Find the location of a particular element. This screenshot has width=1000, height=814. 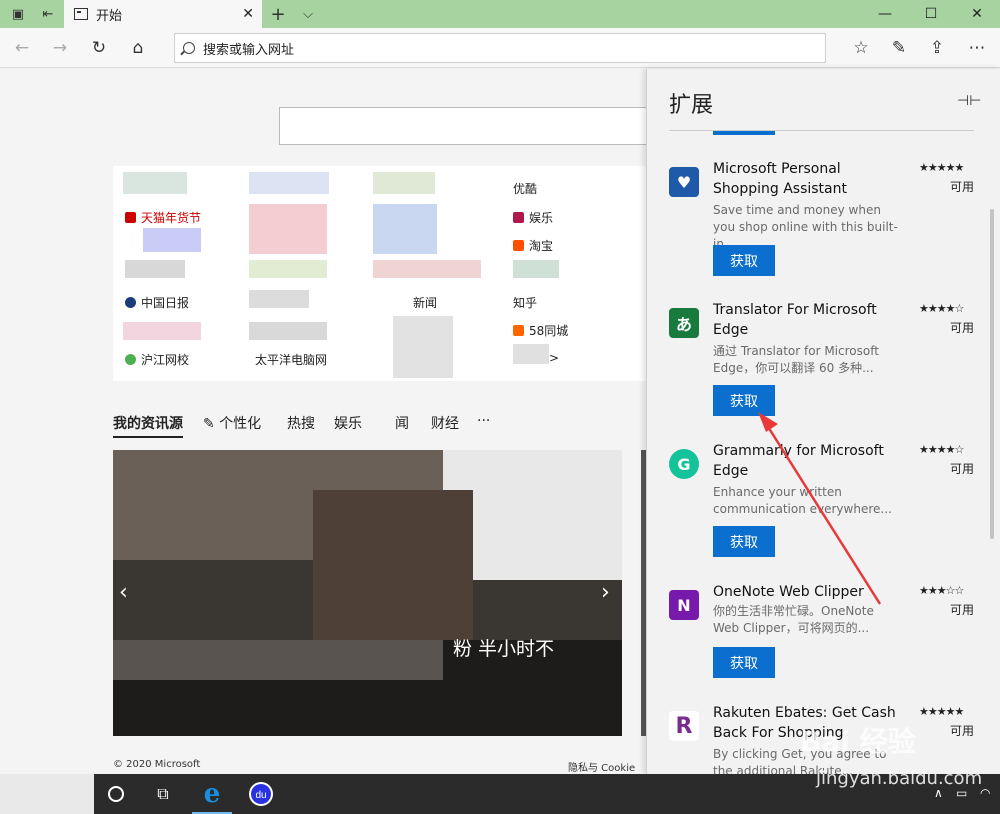

site-label: 优酷 is located at coordinates (525, 189).